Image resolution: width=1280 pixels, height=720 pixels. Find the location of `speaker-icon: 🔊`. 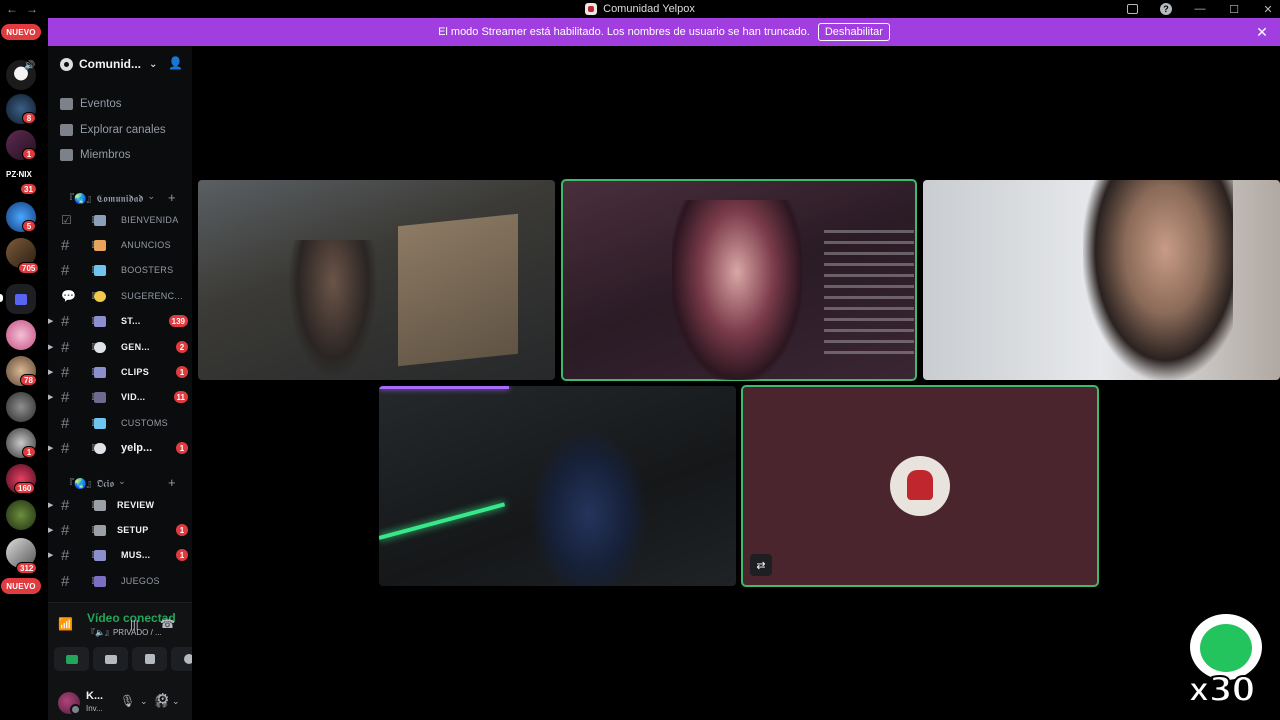

speaker-icon: 🔊 is located at coordinates (30, 65).